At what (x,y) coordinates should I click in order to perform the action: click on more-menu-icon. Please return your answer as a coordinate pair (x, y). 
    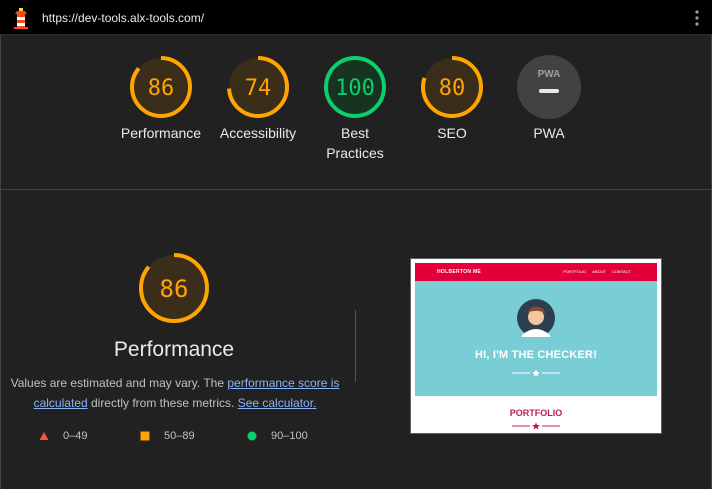
    Looking at the image, I should click on (697, 18).